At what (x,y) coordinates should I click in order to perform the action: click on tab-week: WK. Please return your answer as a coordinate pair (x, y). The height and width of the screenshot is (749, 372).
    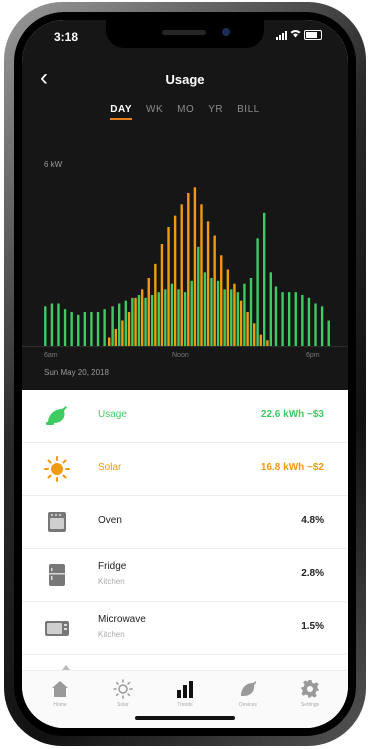
    Looking at the image, I should click on (154, 112).